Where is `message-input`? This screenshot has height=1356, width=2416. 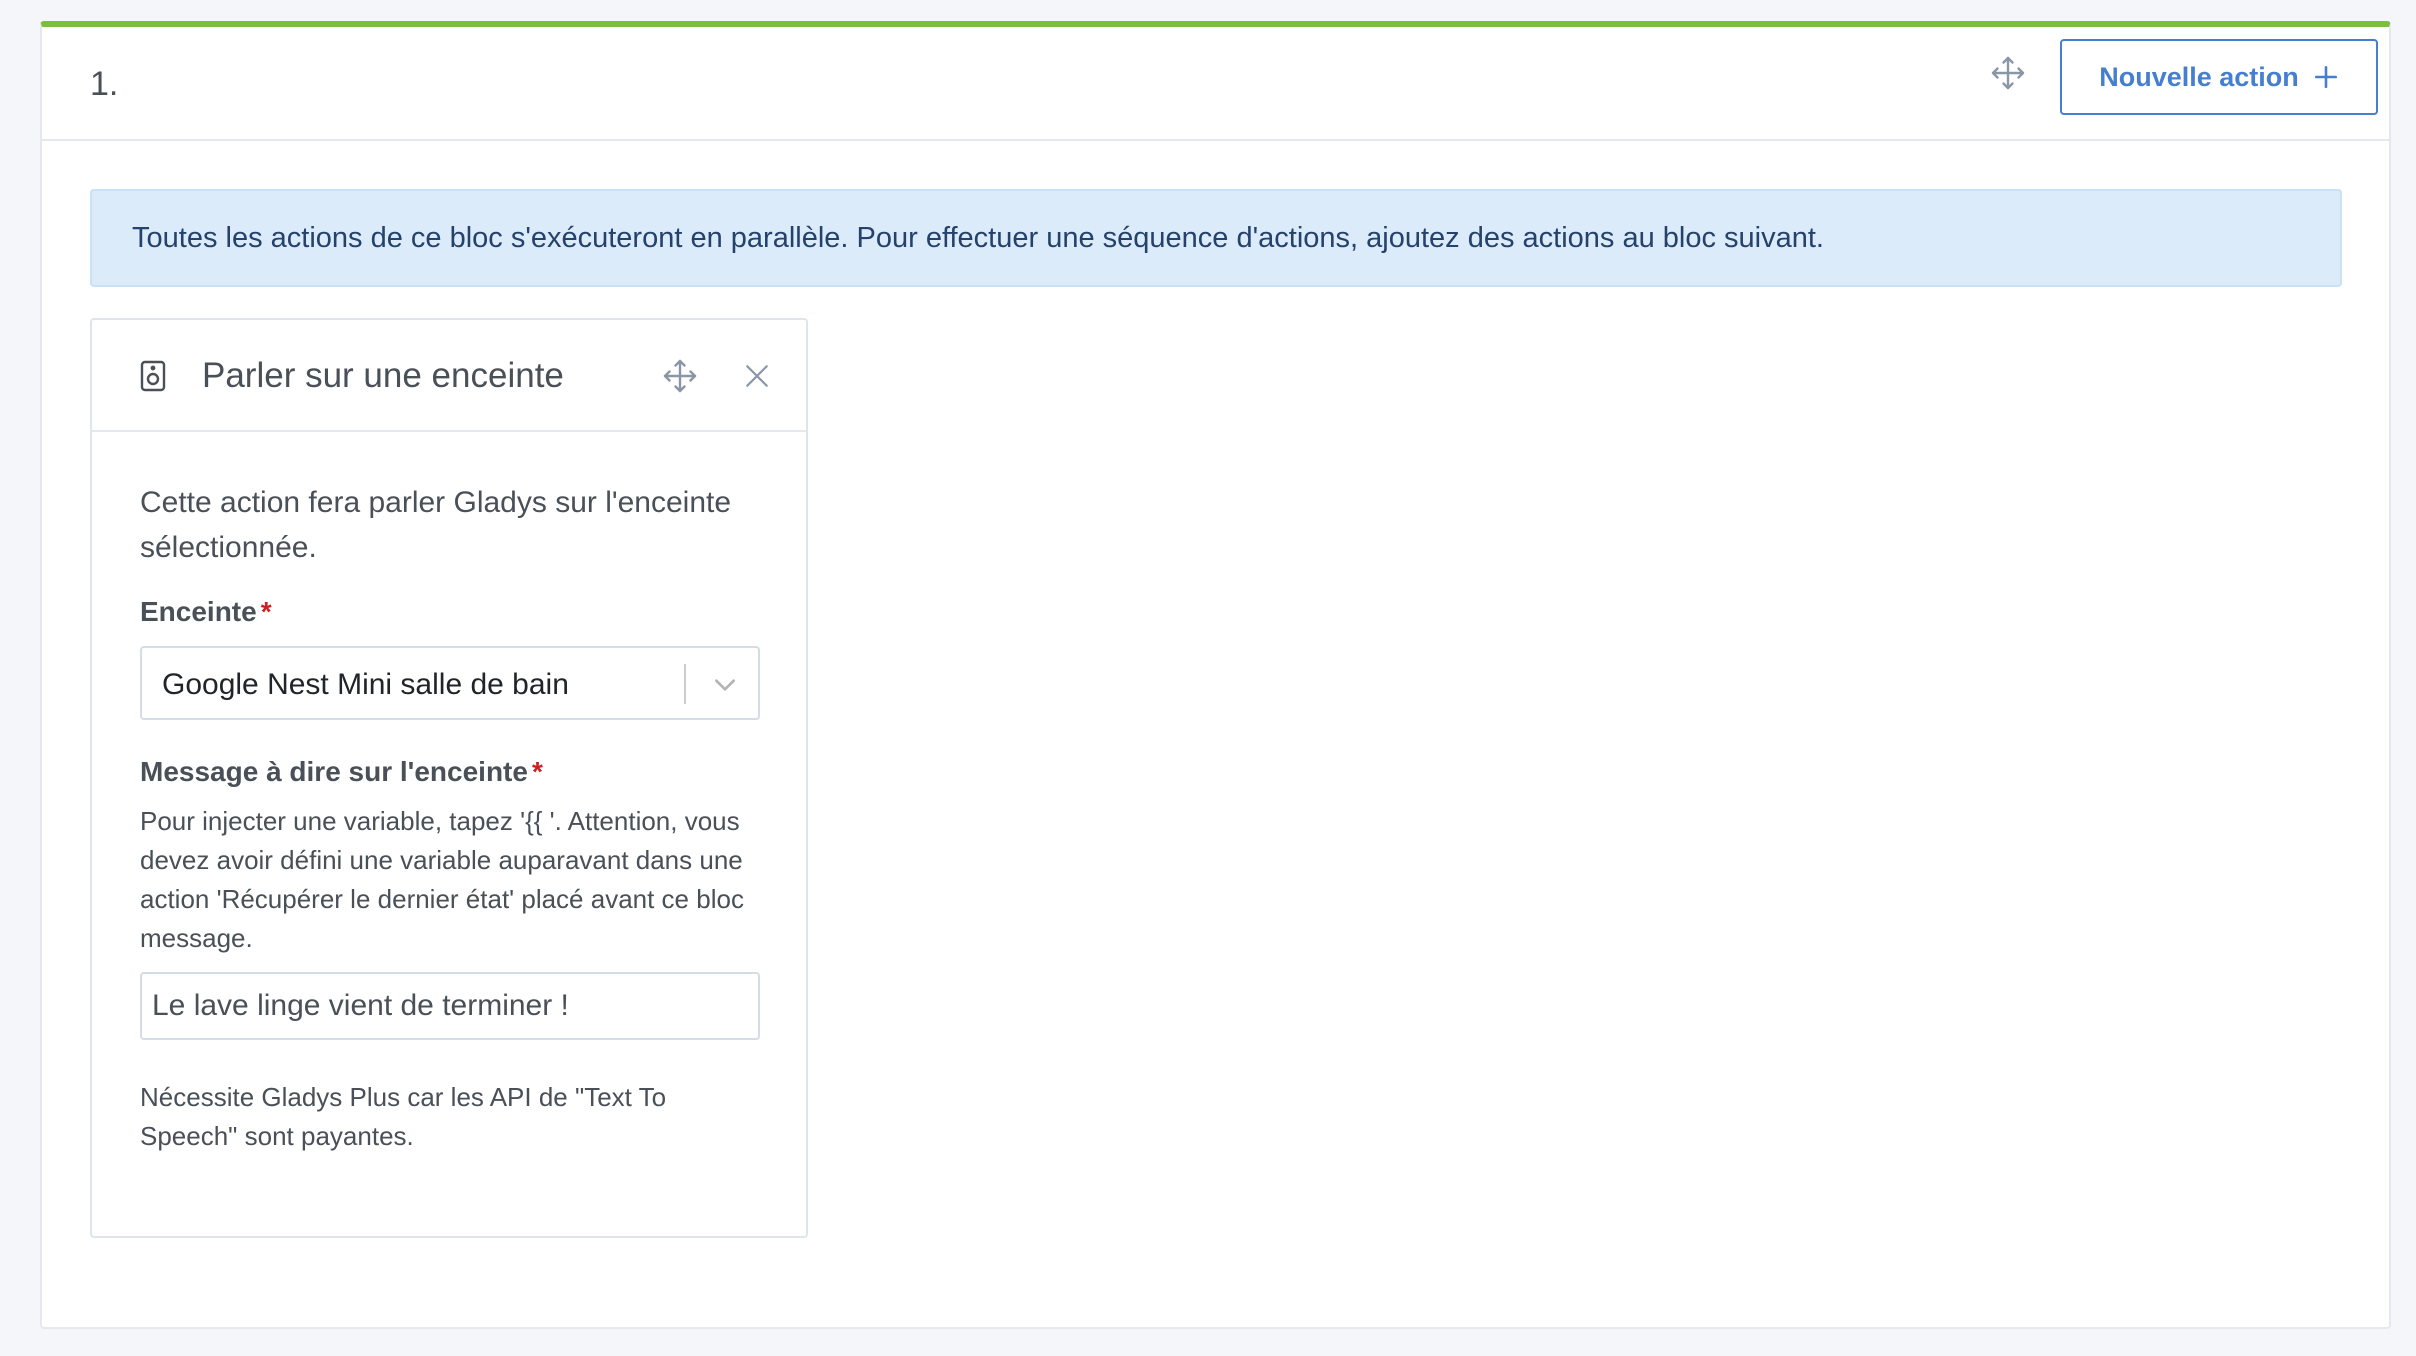
message-input is located at coordinates (450, 1006).